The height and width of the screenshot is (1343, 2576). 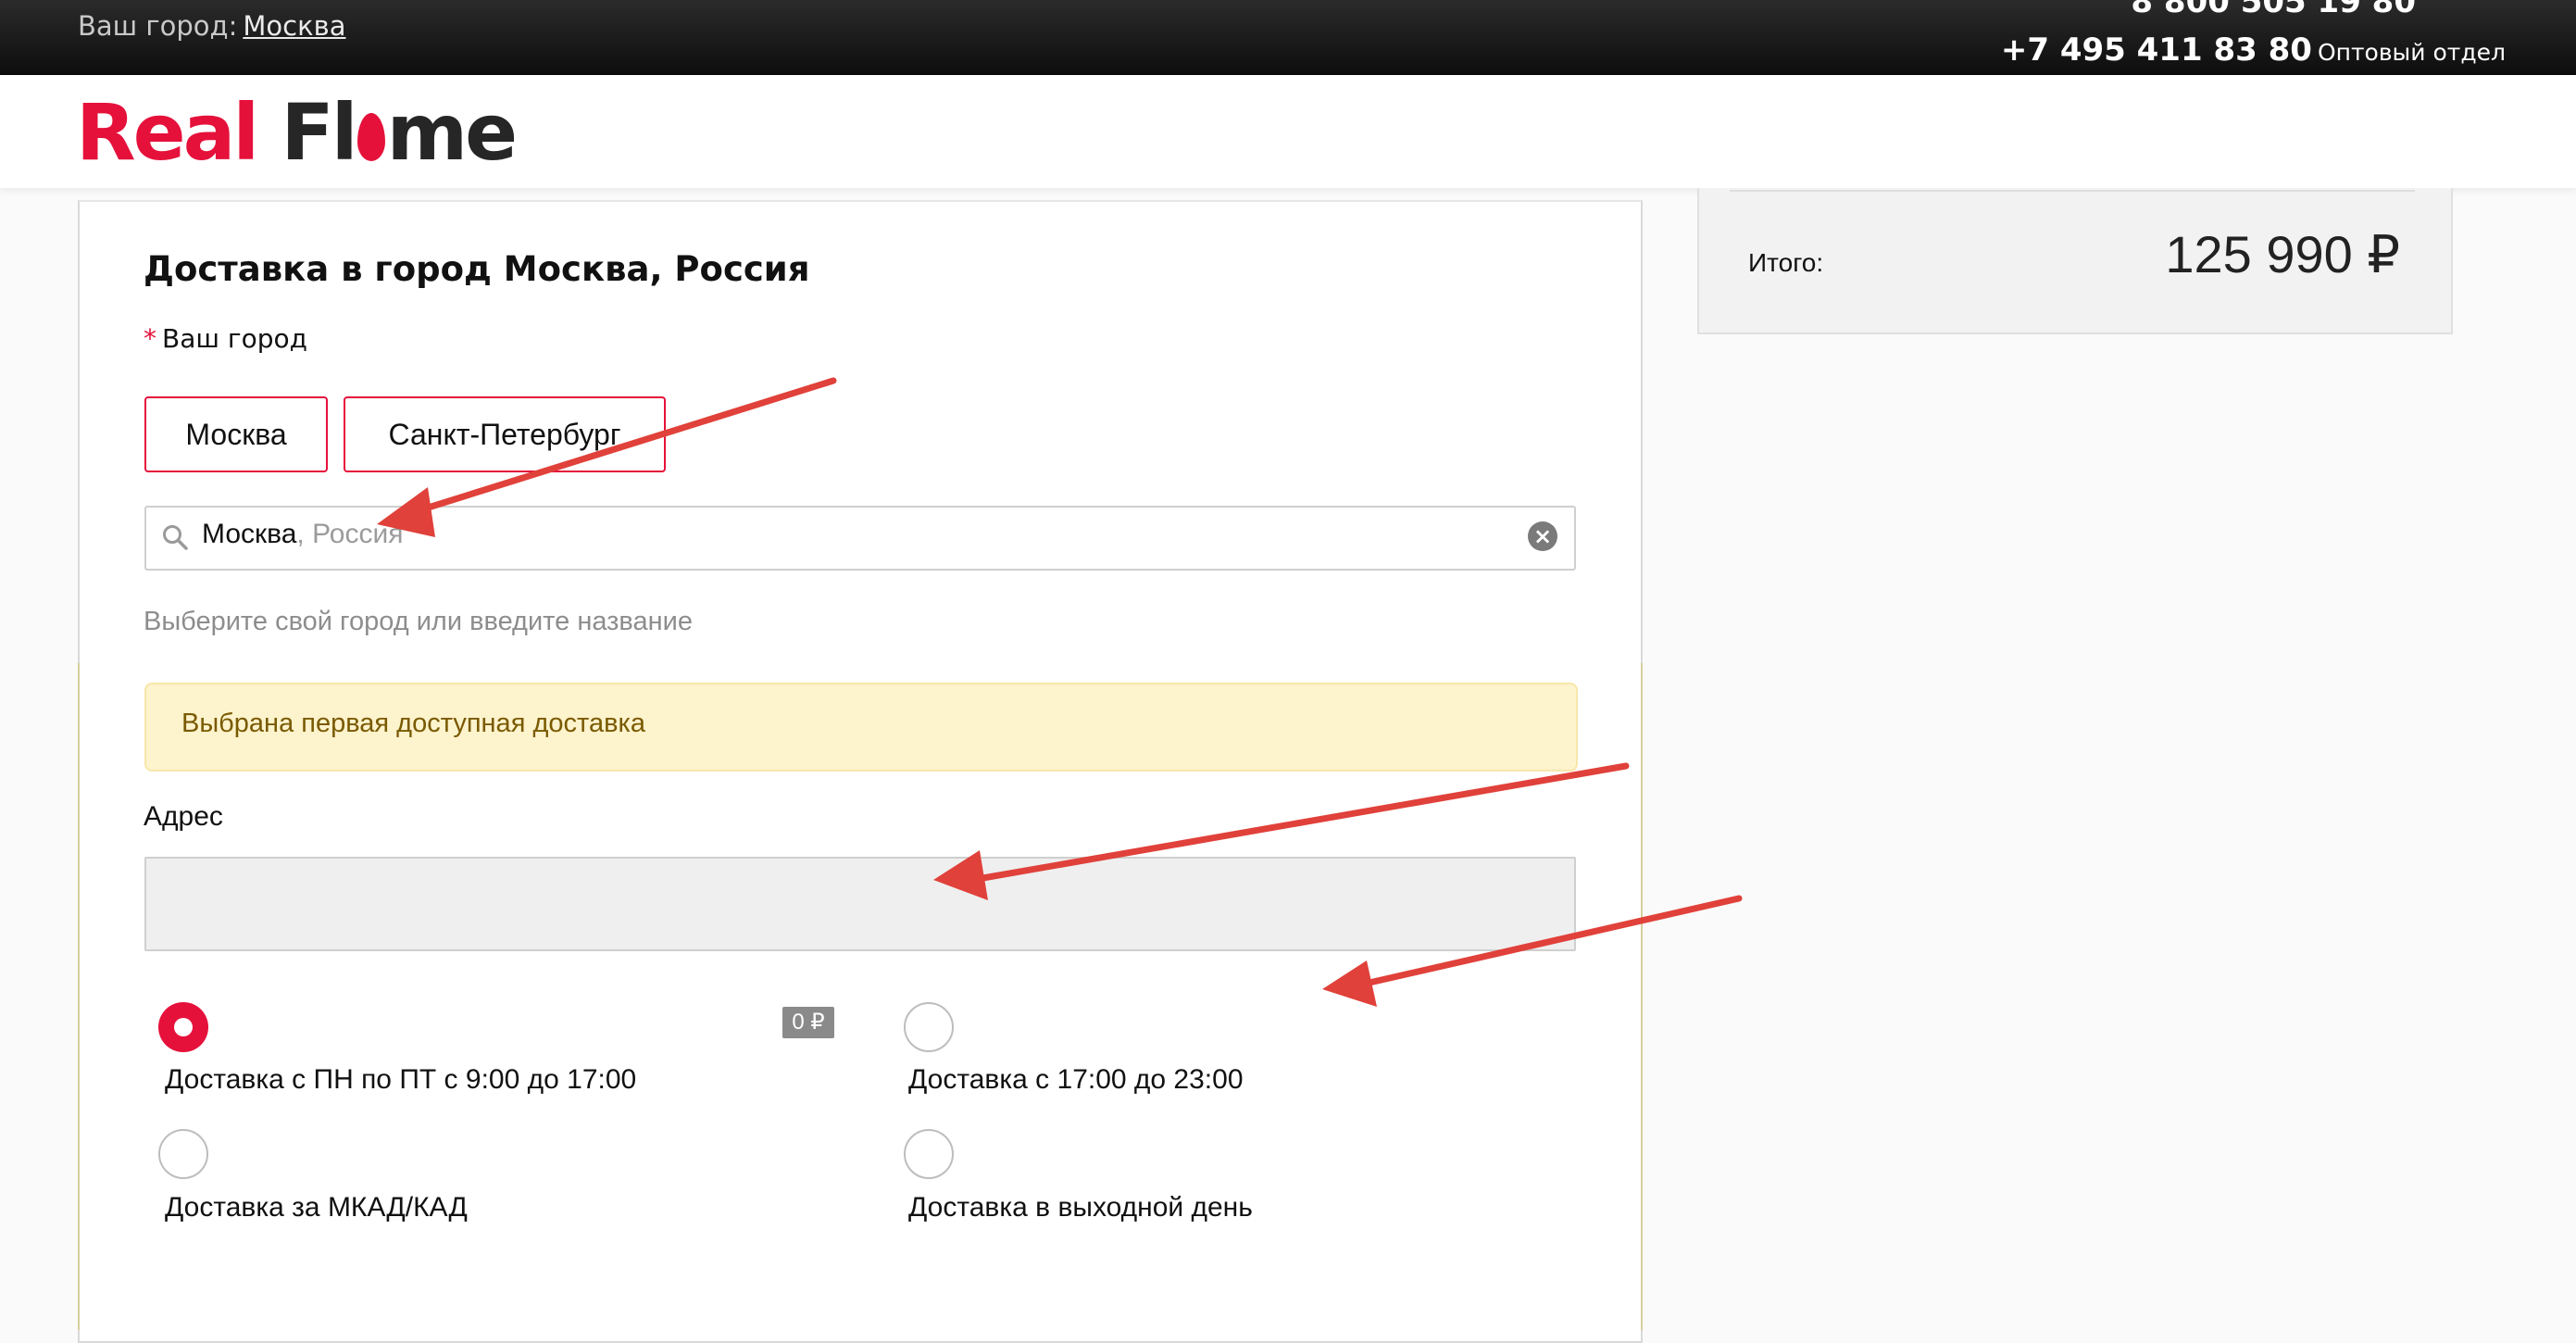 I want to click on delivery-option-radio-weekday, so click(x=183, y=1027).